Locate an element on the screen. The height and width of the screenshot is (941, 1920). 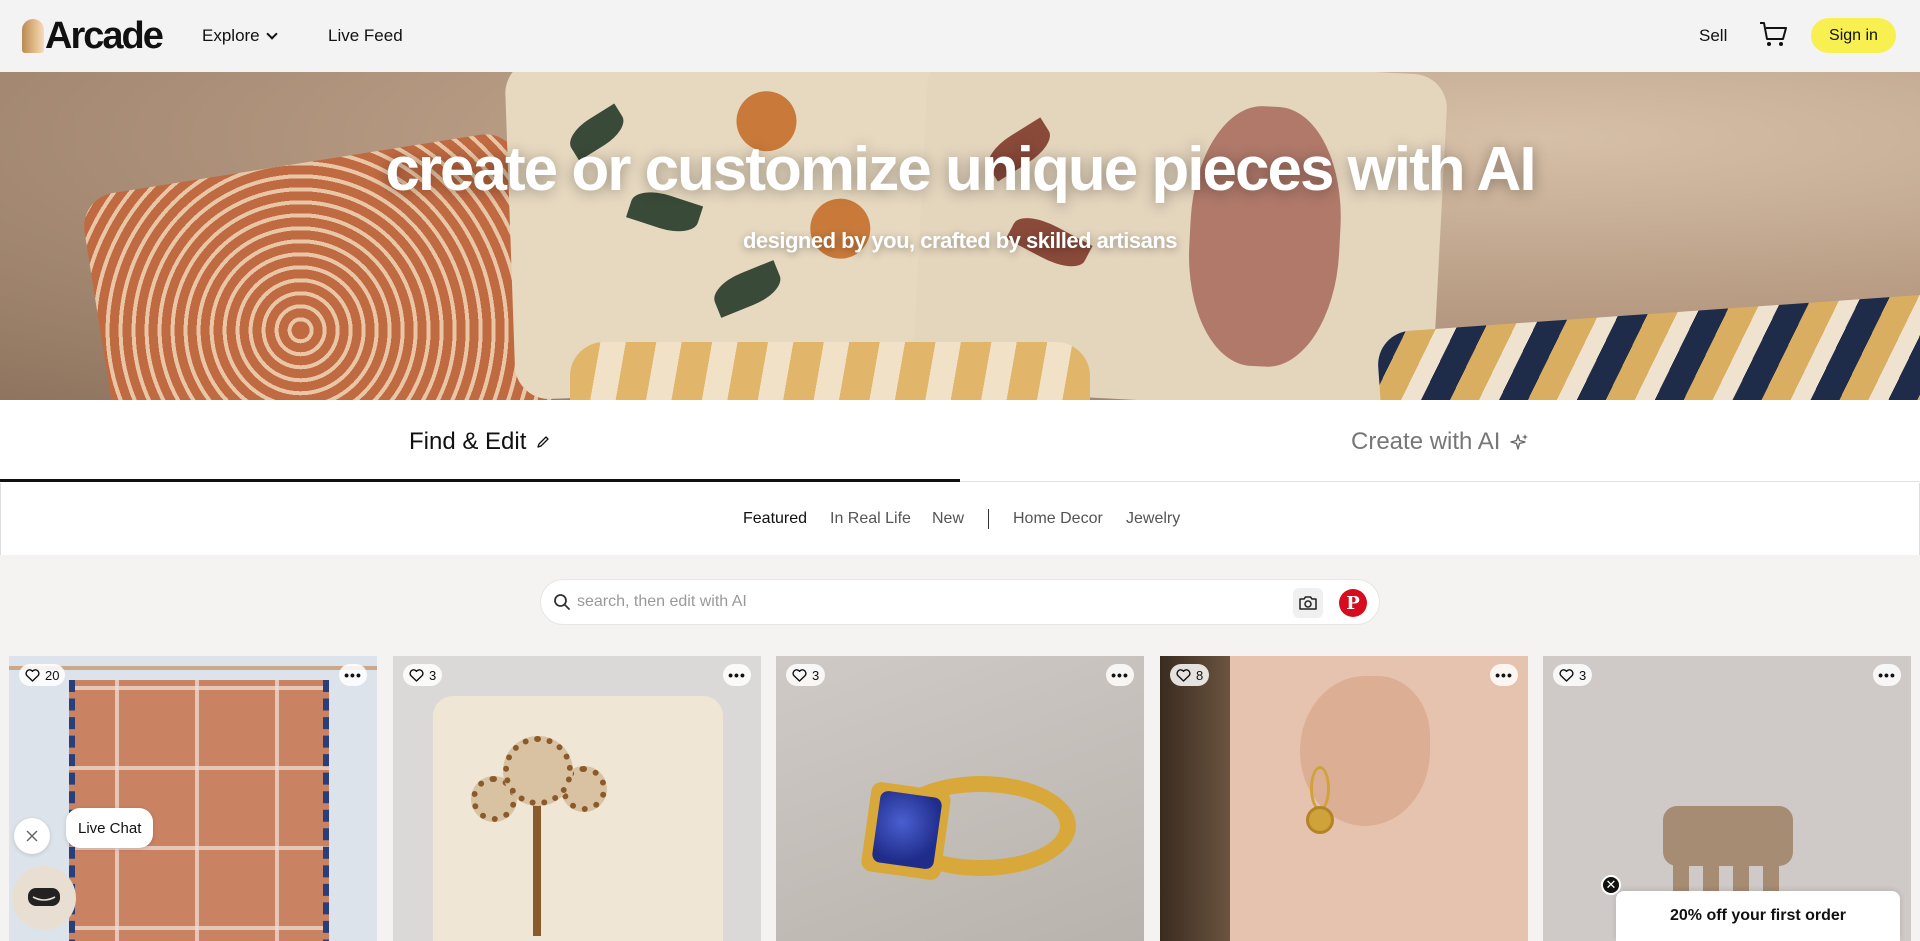
mode-tabs: Find & Edit Create with AI is located at coordinates (960, 441).